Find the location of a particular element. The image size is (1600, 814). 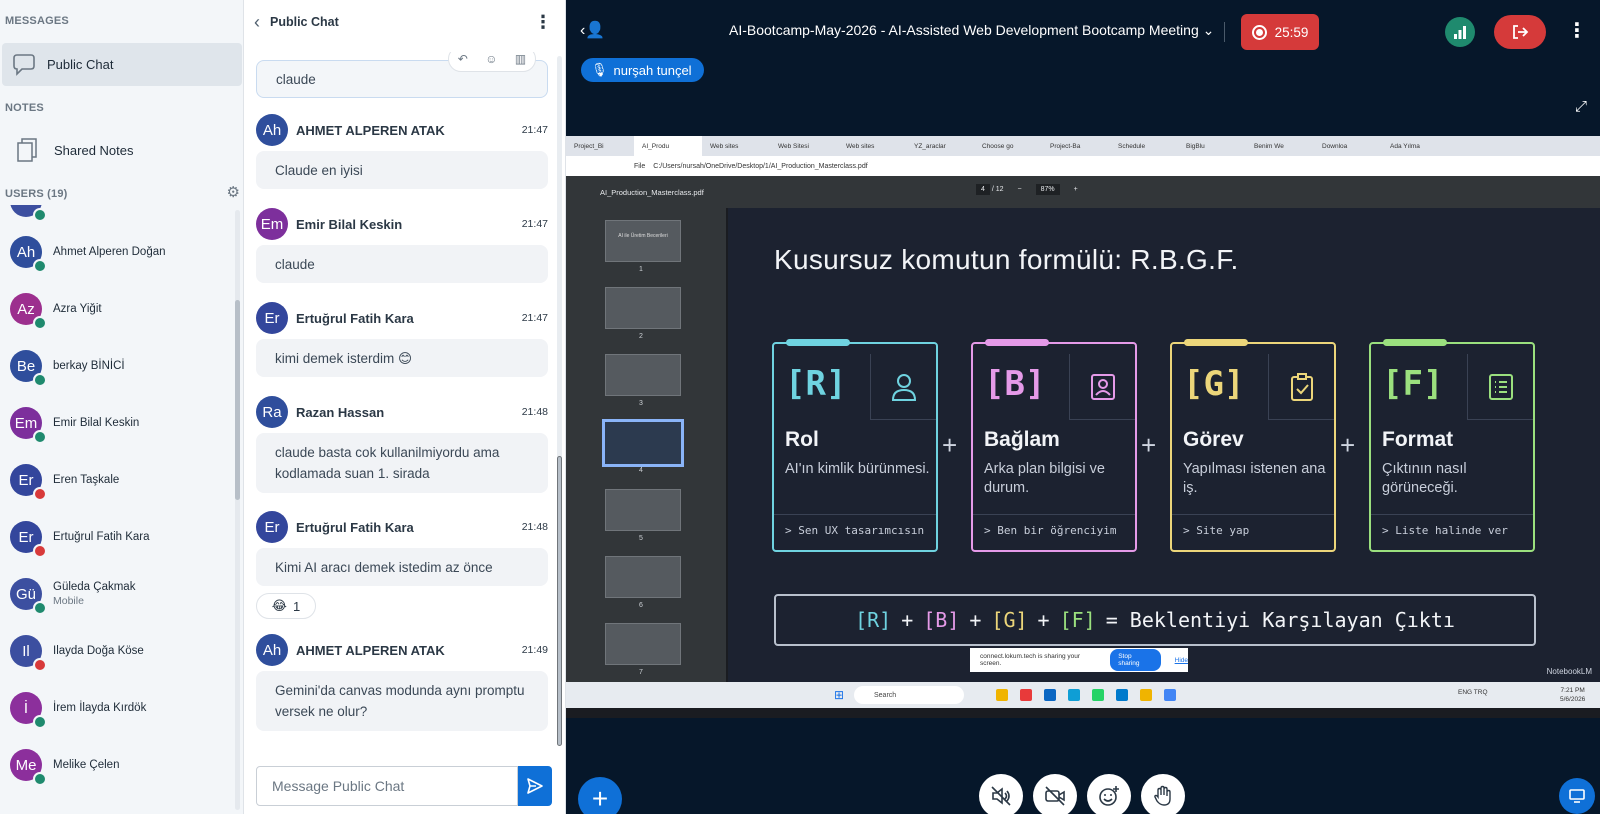

raise-hand-button is located at coordinates (1163, 794).